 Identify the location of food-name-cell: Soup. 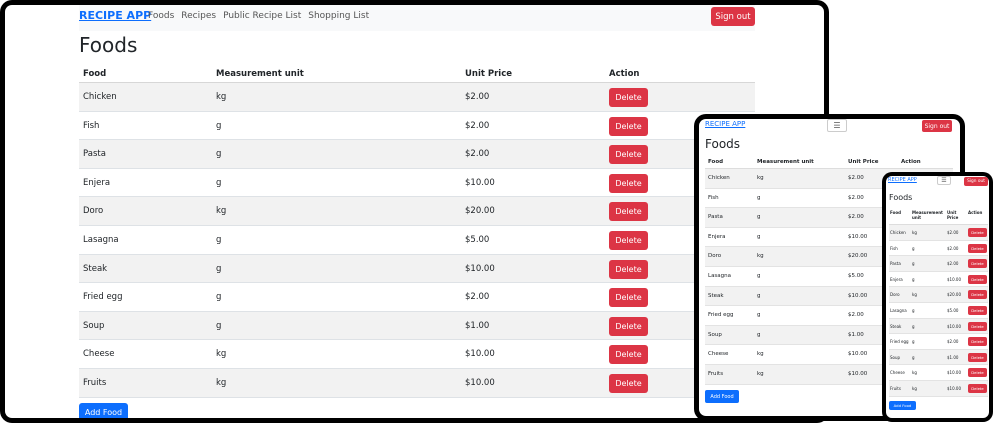
(715, 334).